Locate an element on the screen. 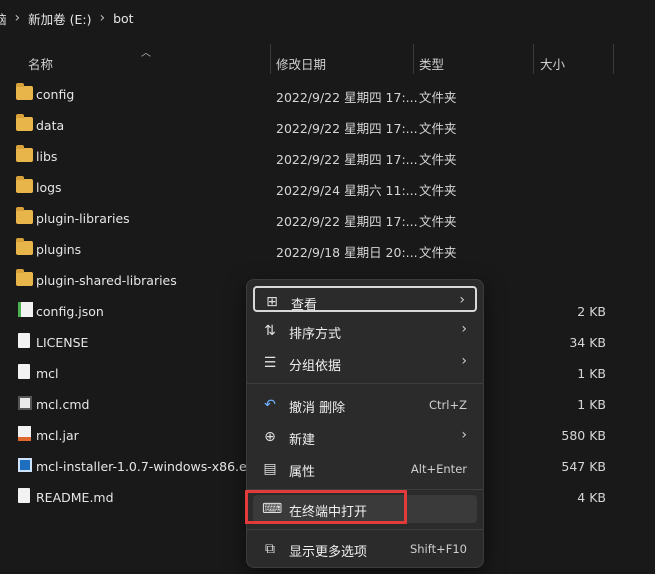  exe-file-icon is located at coordinates (25, 465).